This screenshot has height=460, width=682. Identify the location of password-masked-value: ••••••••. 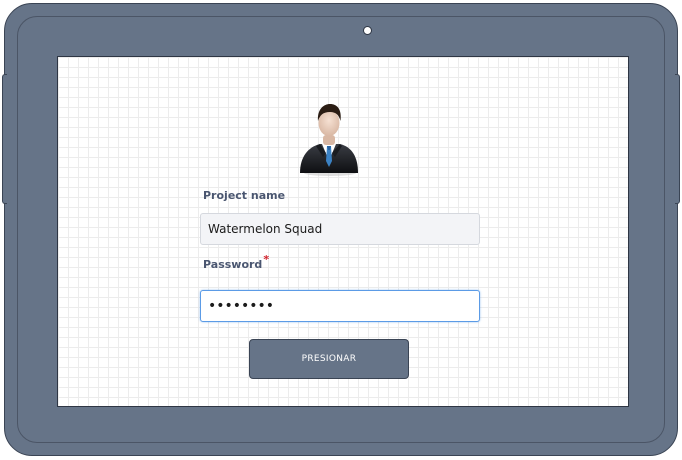
(241, 306).